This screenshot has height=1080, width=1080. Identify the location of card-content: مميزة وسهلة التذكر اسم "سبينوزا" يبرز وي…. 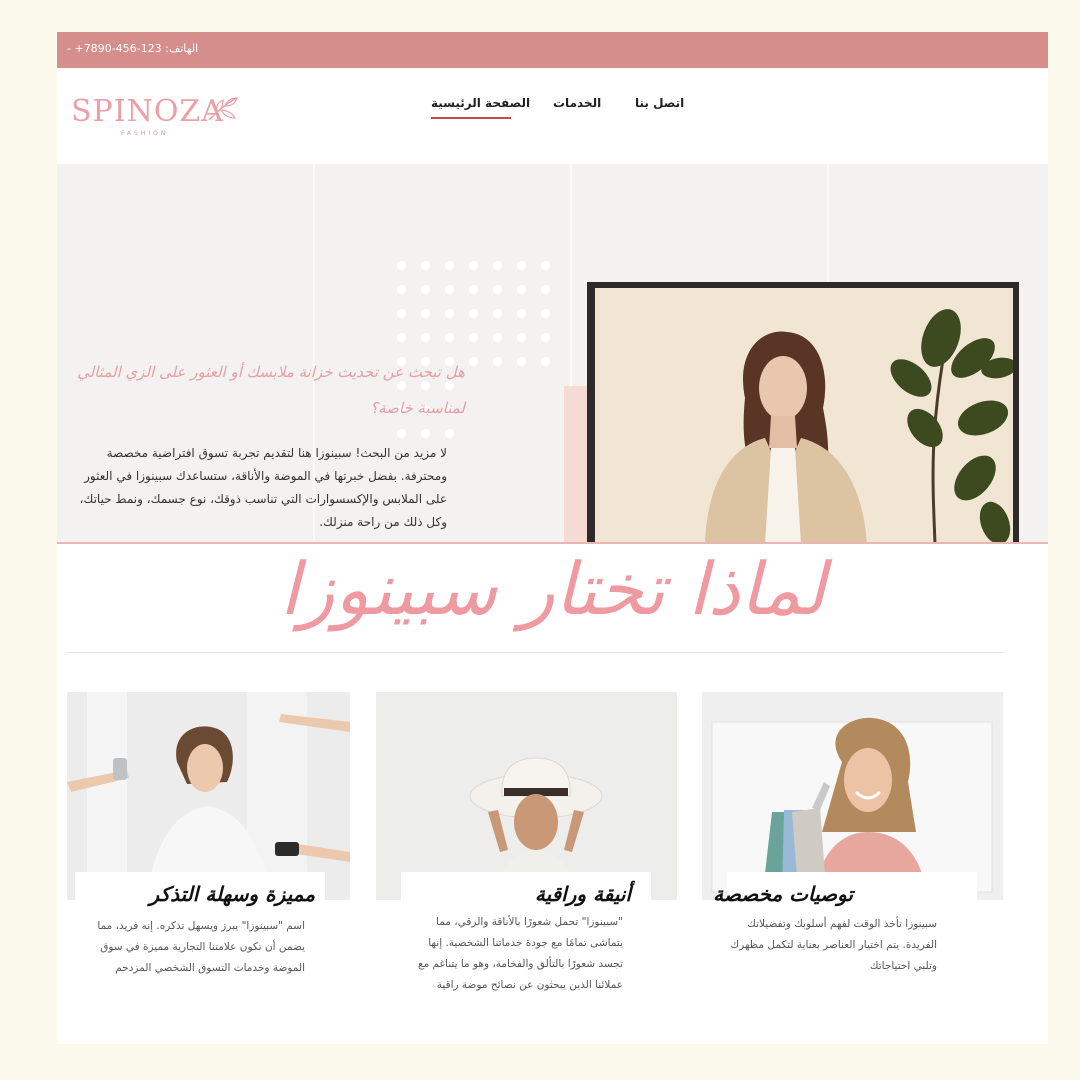
(200, 952).